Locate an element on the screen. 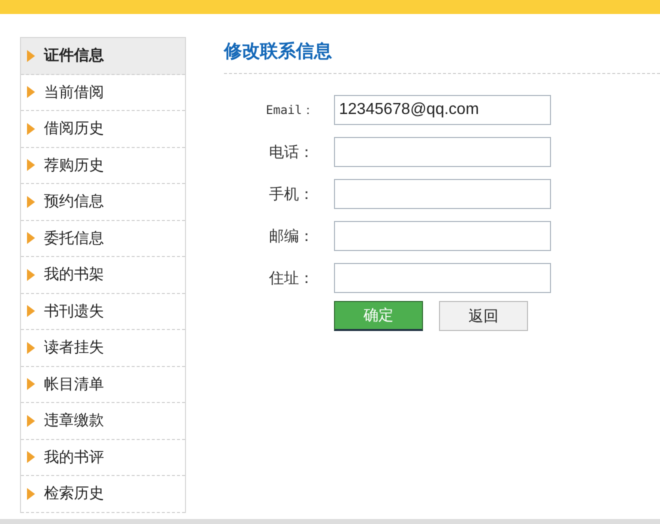  back-button: 返回 is located at coordinates (483, 316).